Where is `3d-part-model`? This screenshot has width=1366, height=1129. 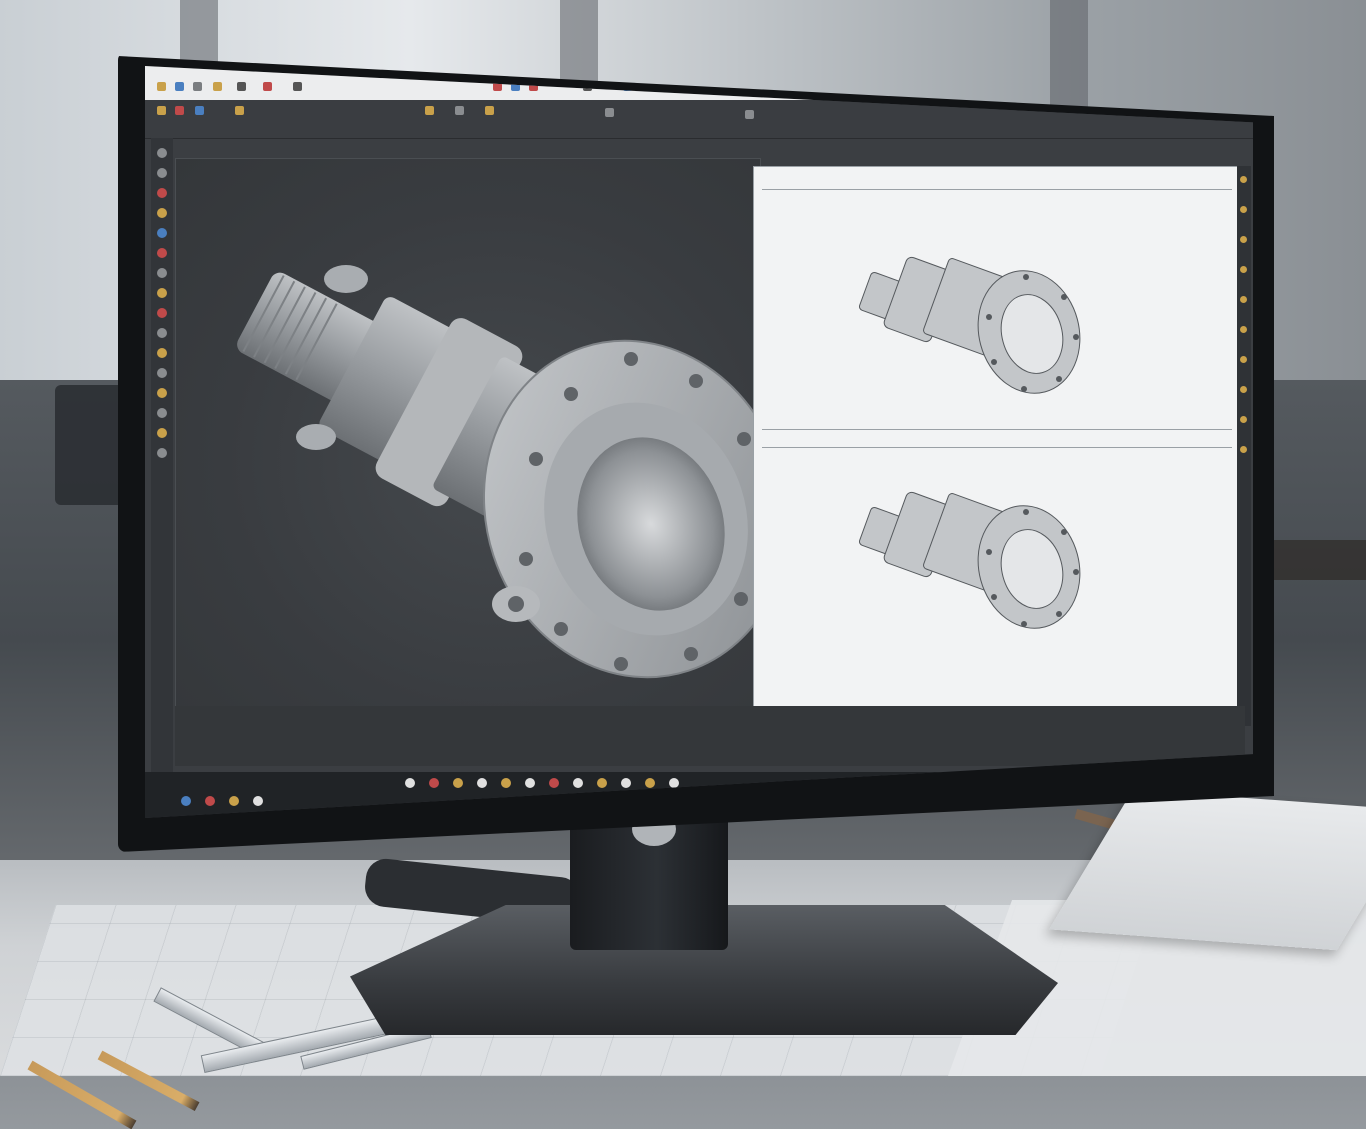 3d-part-model is located at coordinates (513, 472).